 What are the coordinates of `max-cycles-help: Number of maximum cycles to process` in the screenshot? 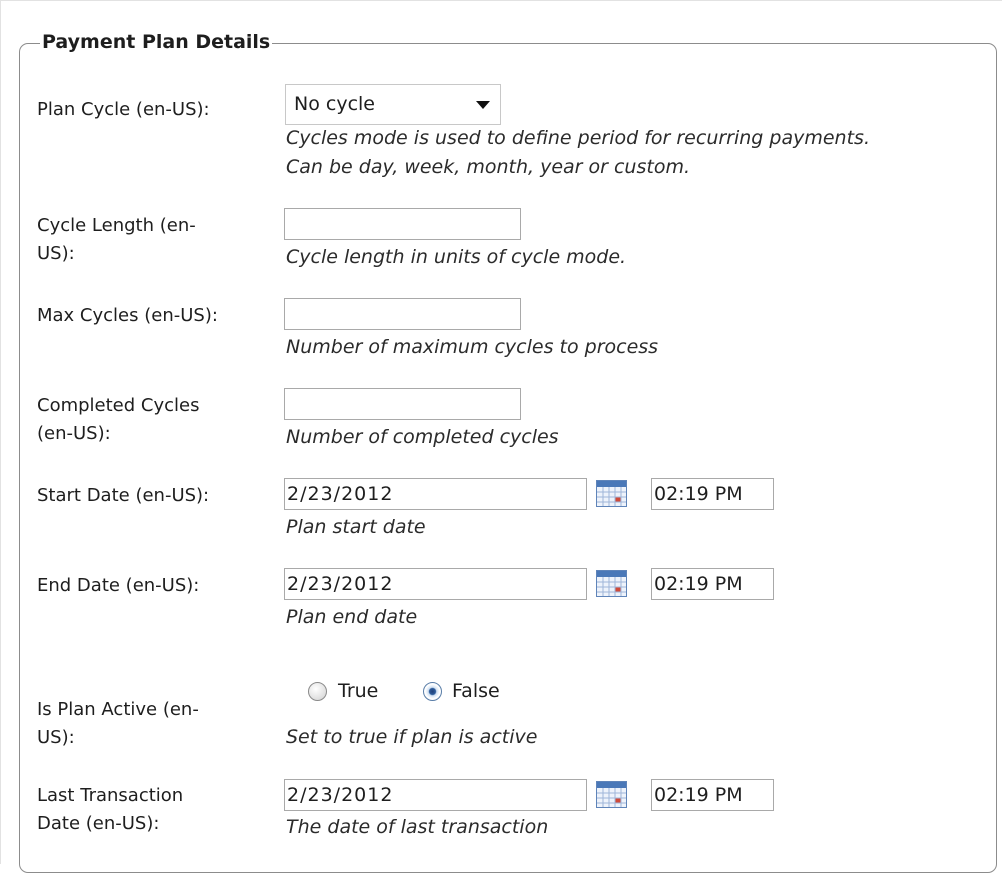 It's located at (472, 347).